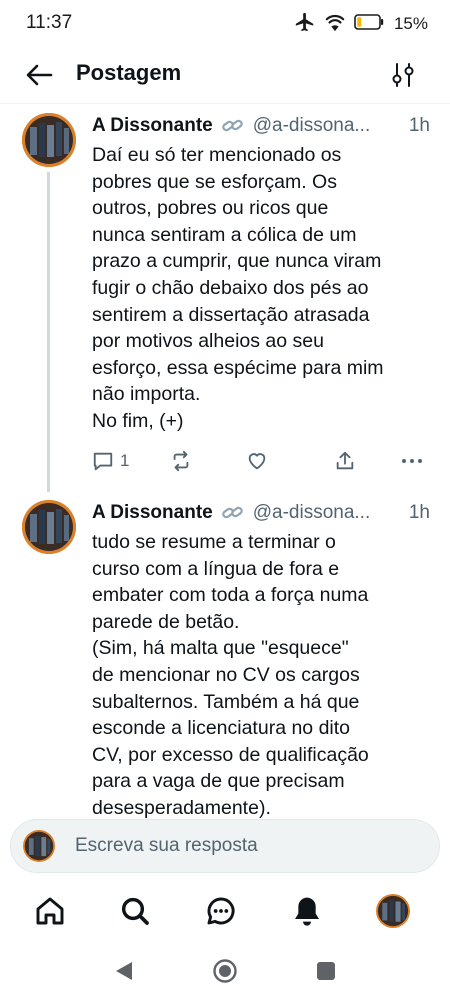 Image resolution: width=450 pixels, height=1000 pixels. I want to click on reply-input: Escreva sua resposta, so click(225, 846).